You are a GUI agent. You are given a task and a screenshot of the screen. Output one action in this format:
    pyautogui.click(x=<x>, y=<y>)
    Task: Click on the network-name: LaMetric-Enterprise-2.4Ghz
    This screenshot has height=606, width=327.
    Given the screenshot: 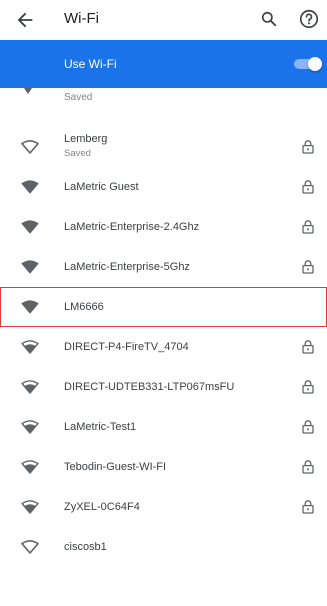 What is the action you would take?
    pyautogui.click(x=132, y=227)
    